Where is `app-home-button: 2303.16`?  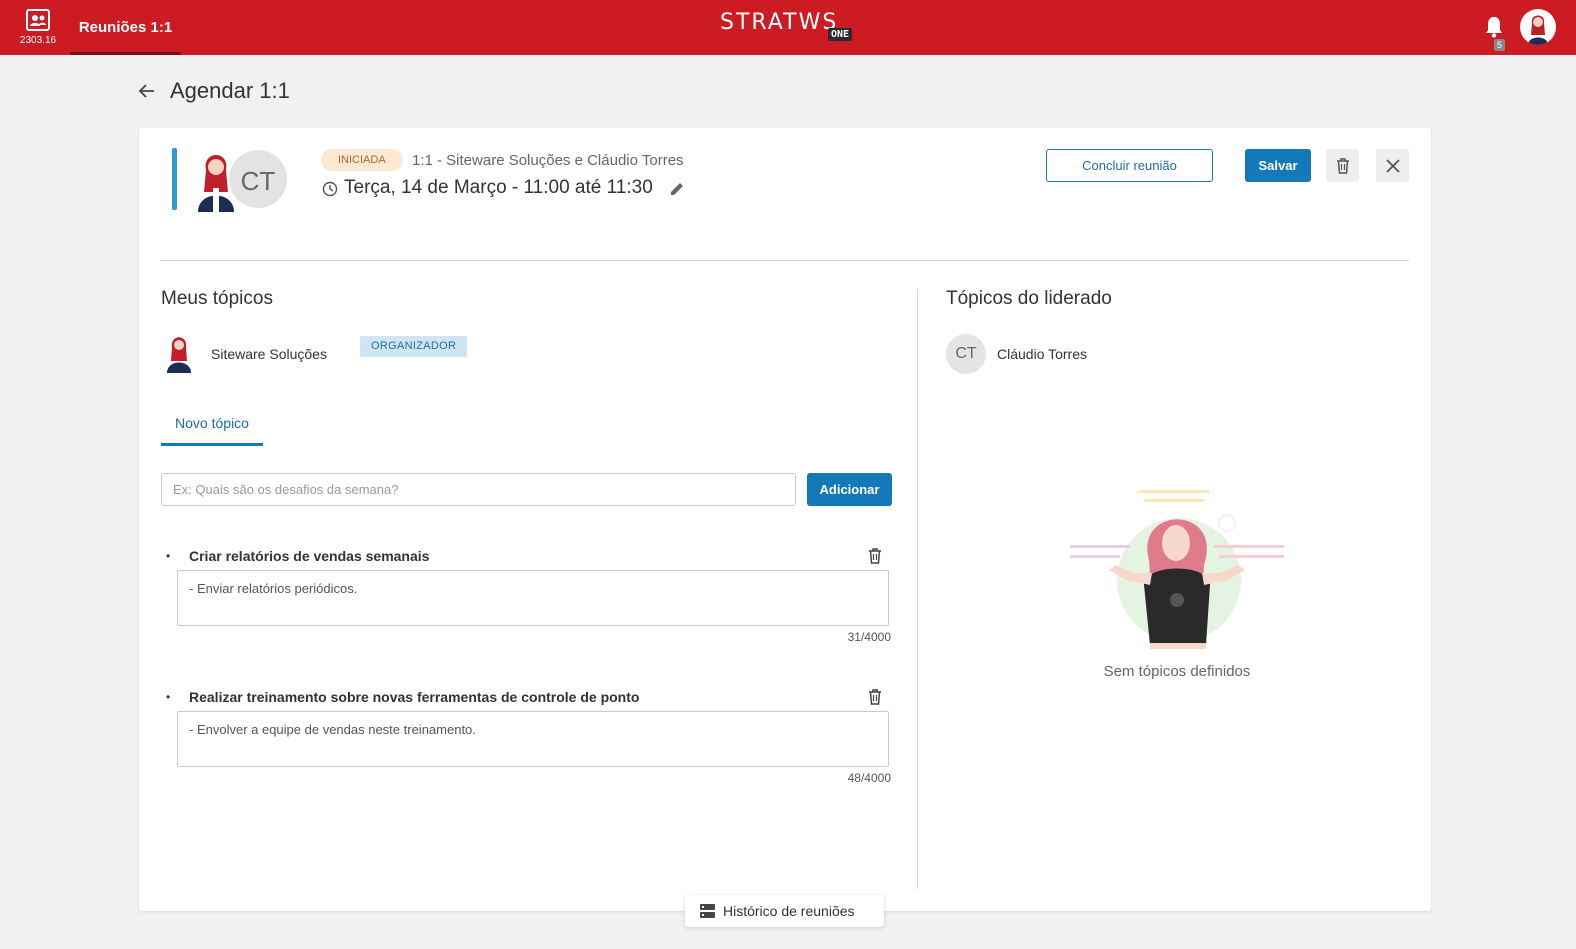 app-home-button: 2303.16 is located at coordinates (38, 28).